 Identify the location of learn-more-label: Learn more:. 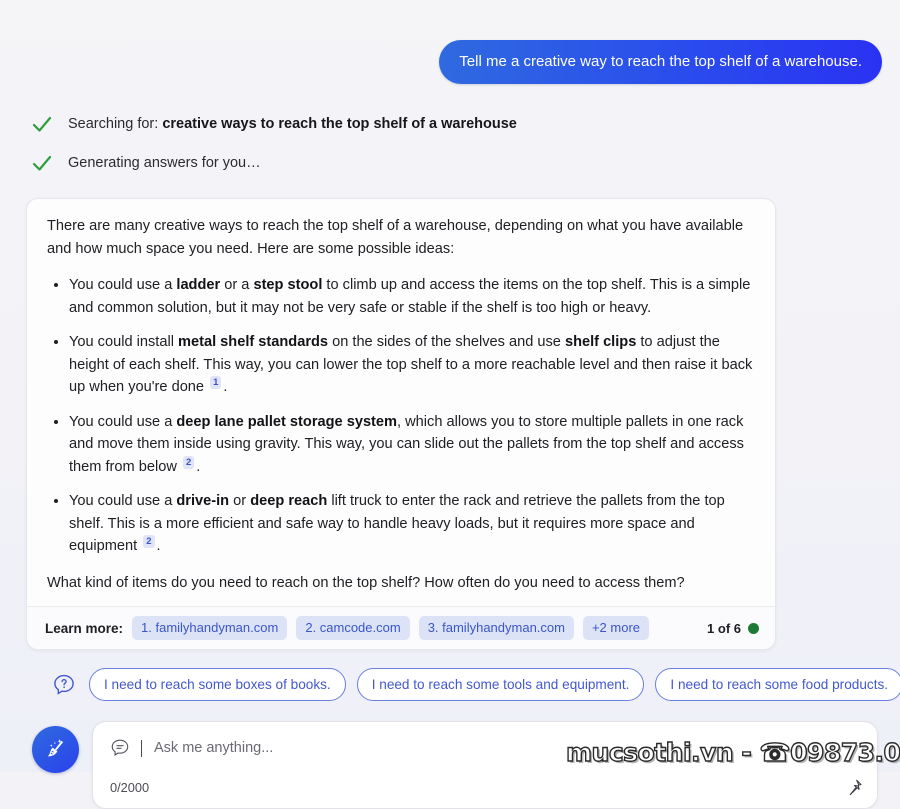
(84, 628).